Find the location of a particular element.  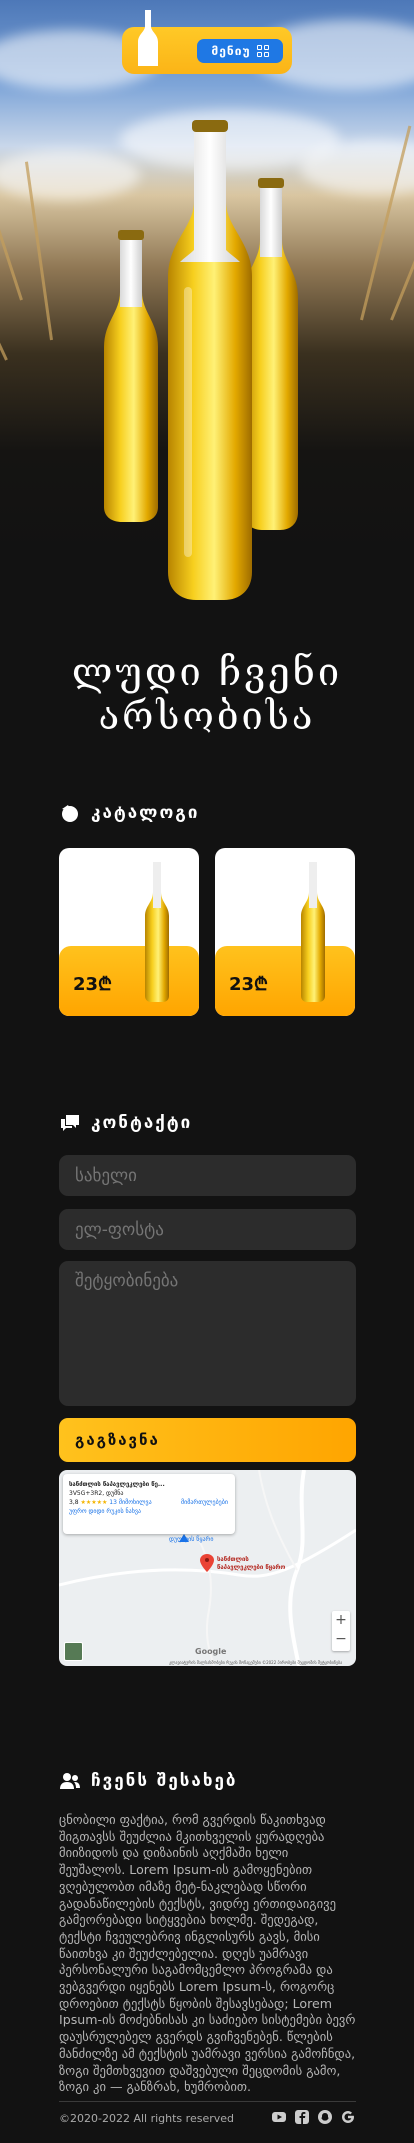

map-rating: 3,8 is located at coordinates (74, 1502).